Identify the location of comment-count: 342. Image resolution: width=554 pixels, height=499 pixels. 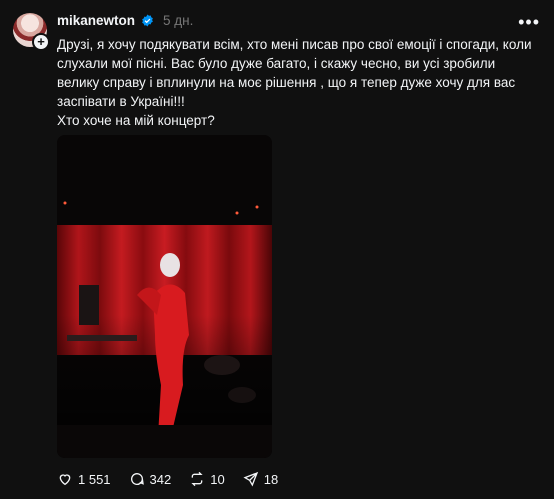
(160, 479).